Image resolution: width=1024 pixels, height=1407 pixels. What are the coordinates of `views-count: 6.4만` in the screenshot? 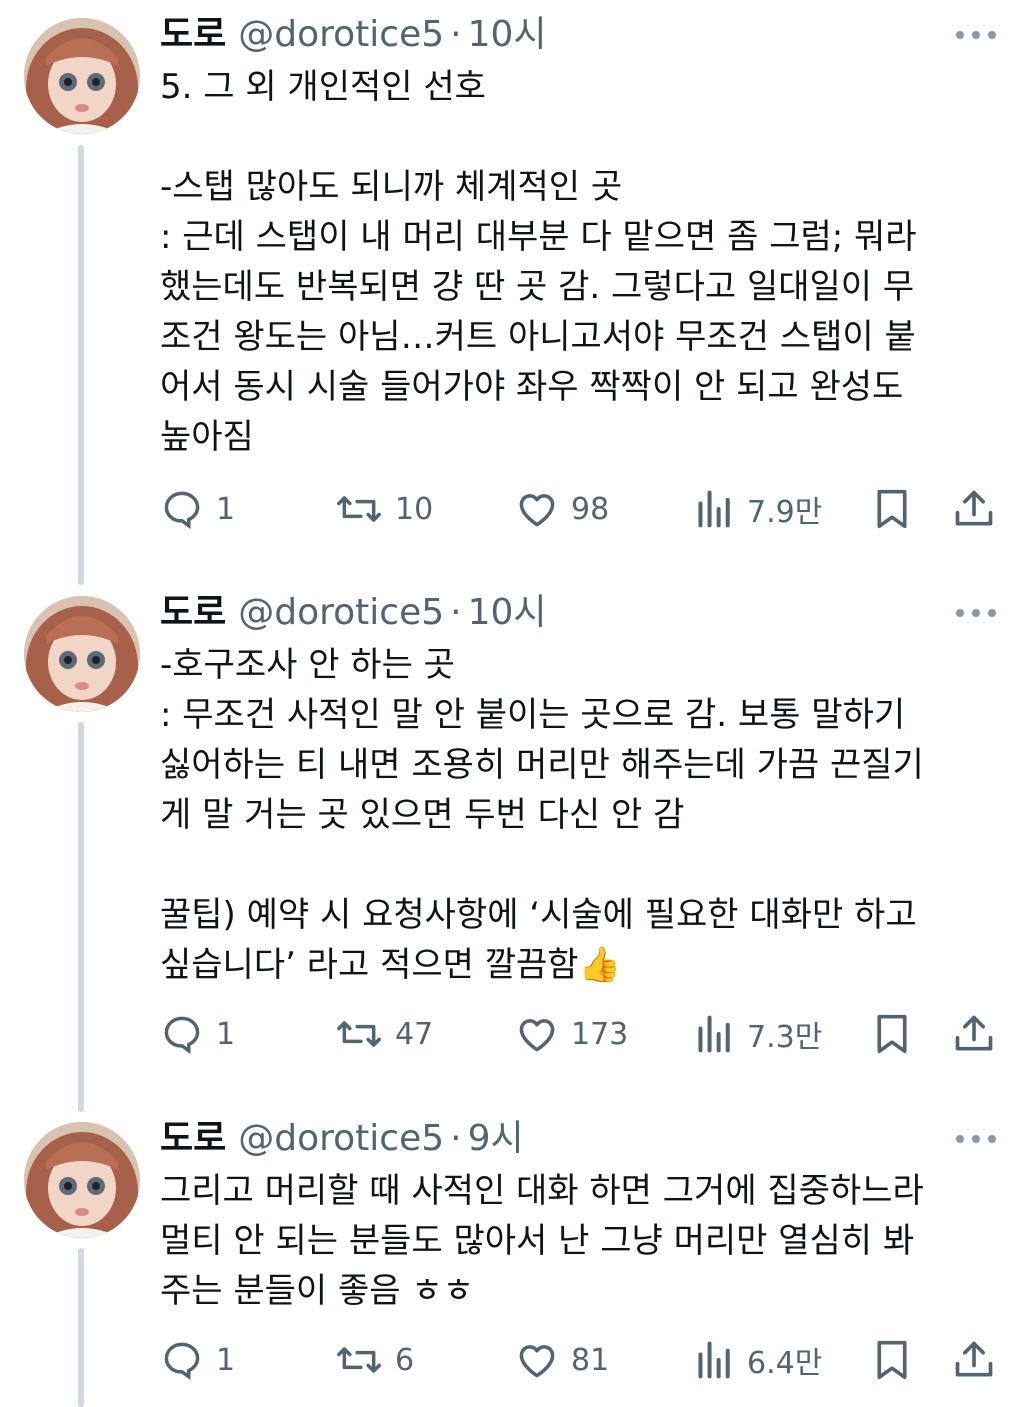 It's located at (785, 1363).